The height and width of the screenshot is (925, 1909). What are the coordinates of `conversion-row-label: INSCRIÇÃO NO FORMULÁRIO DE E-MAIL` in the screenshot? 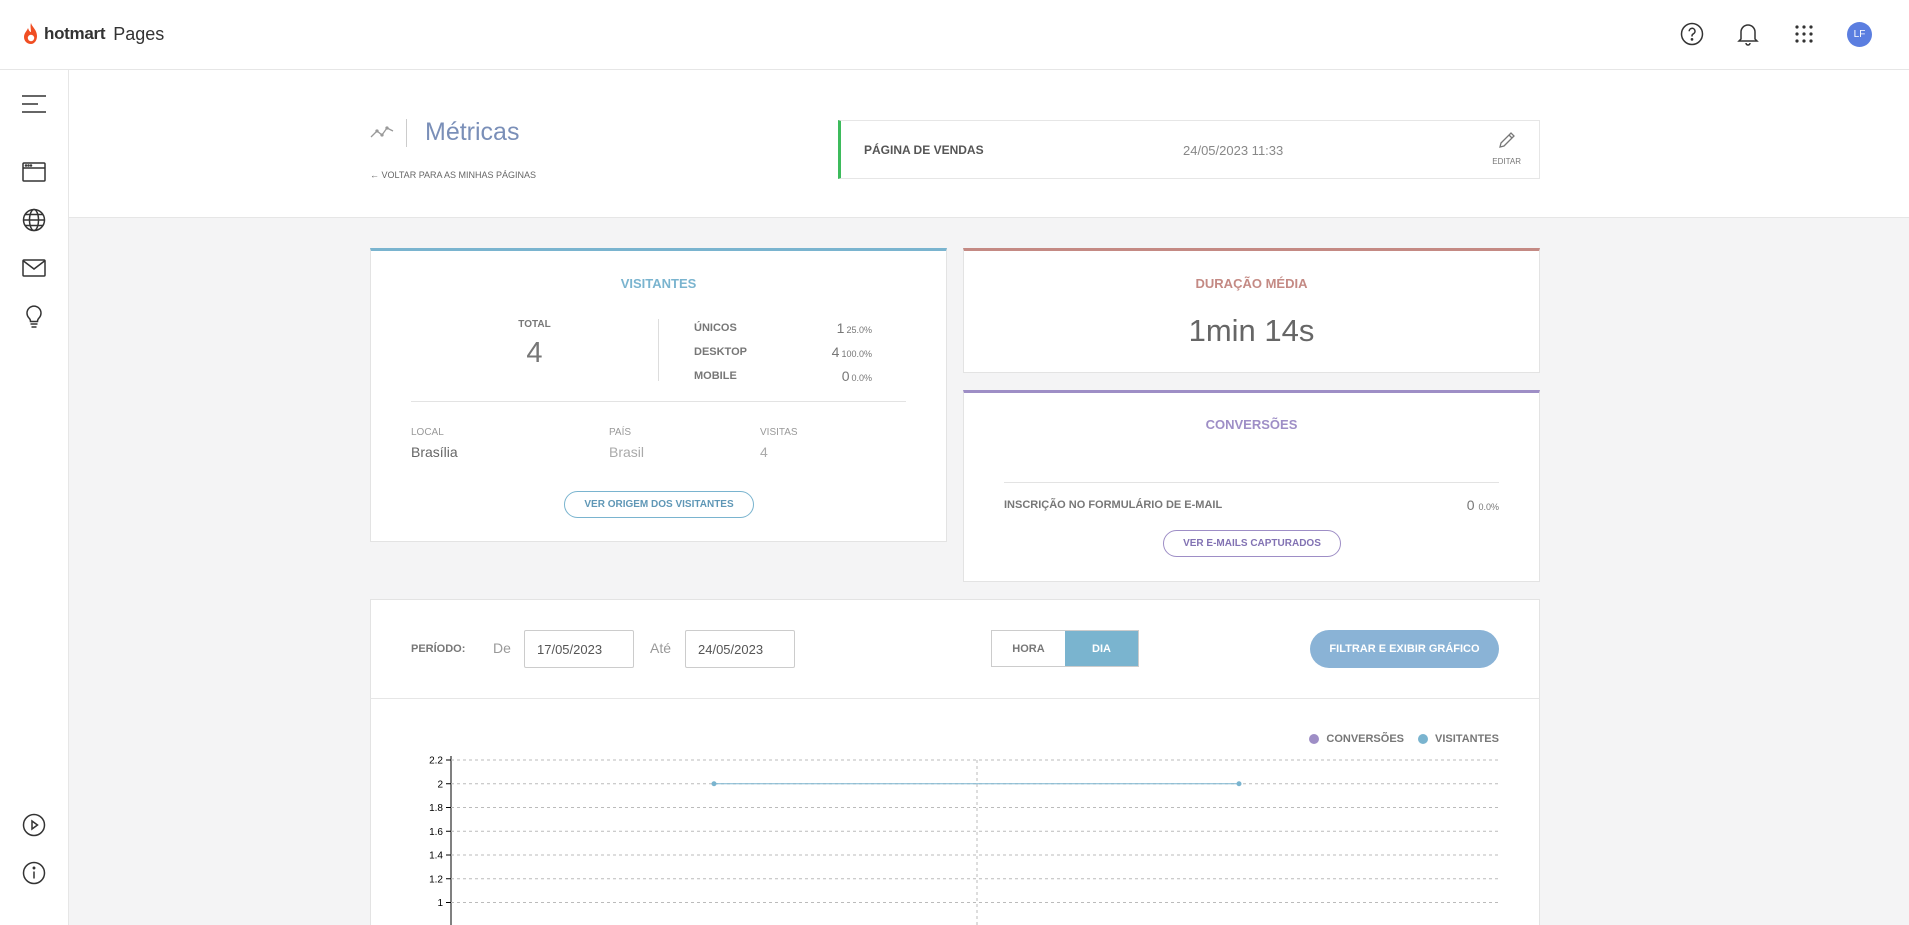 It's located at (1113, 505).